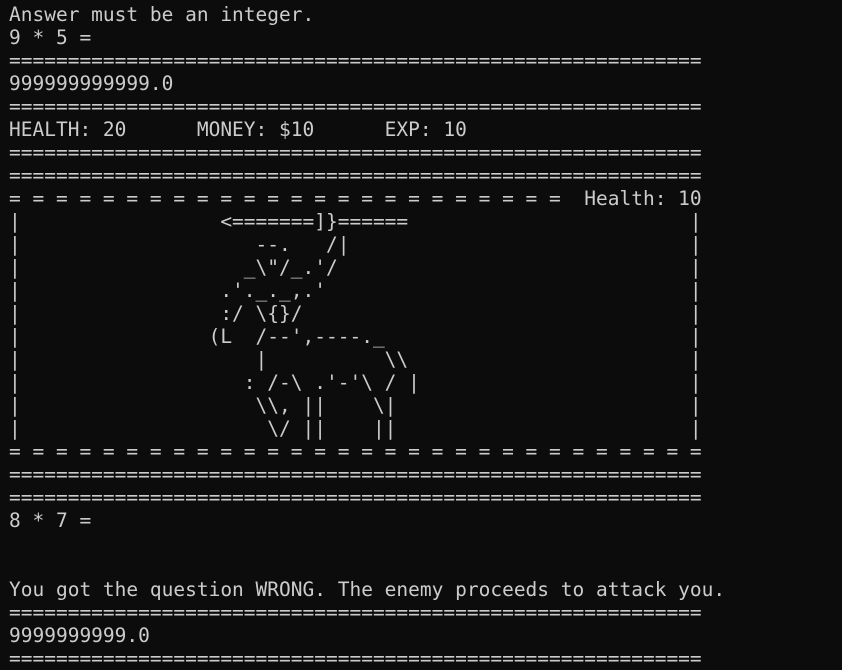 The width and height of the screenshot is (842, 670). Describe the element at coordinates (355, 336) in the screenshot. I see `deer-art-line: | (L /--',----._ |` at that location.